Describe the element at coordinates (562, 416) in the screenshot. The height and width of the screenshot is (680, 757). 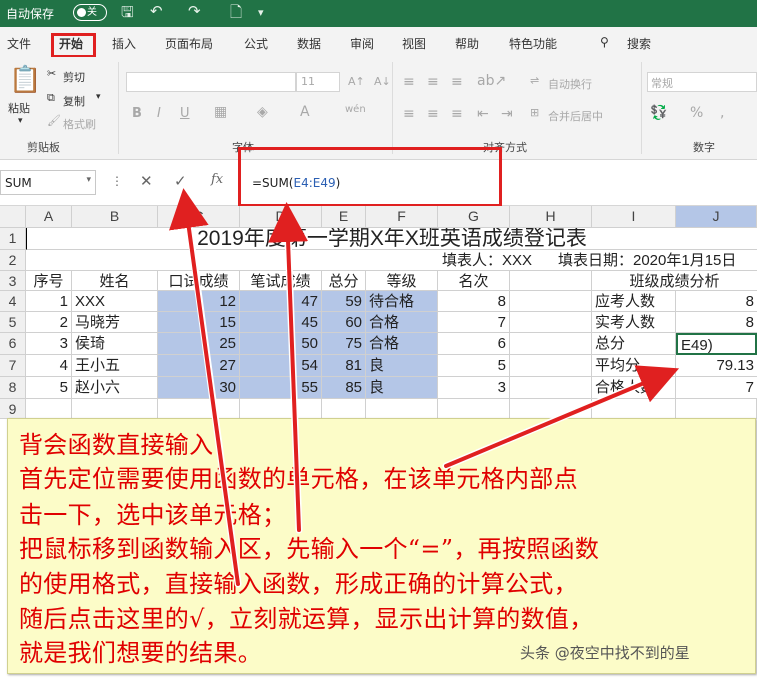
I see `arrow-to-cell` at that location.